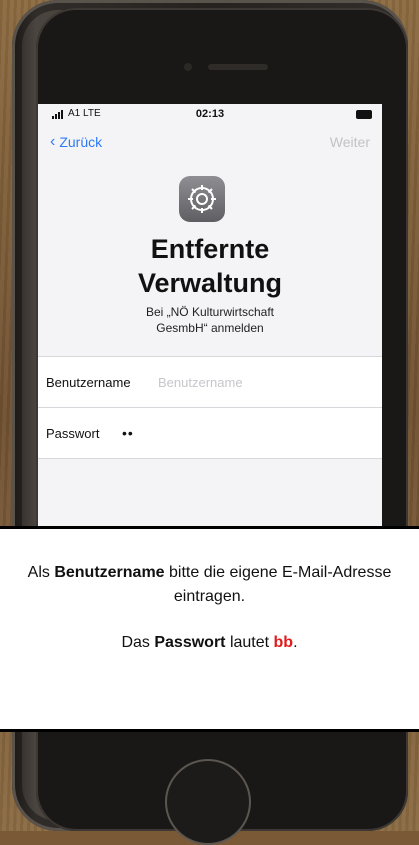  Describe the element at coordinates (208, 802) in the screenshot. I see `home-button` at that location.